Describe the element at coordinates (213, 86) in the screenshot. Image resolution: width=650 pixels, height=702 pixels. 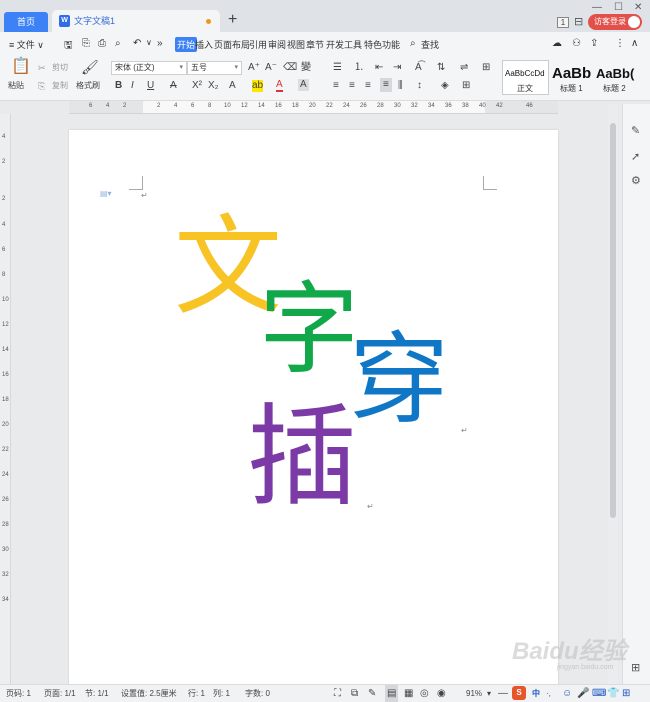
I see `subscript-button: X₂` at that location.